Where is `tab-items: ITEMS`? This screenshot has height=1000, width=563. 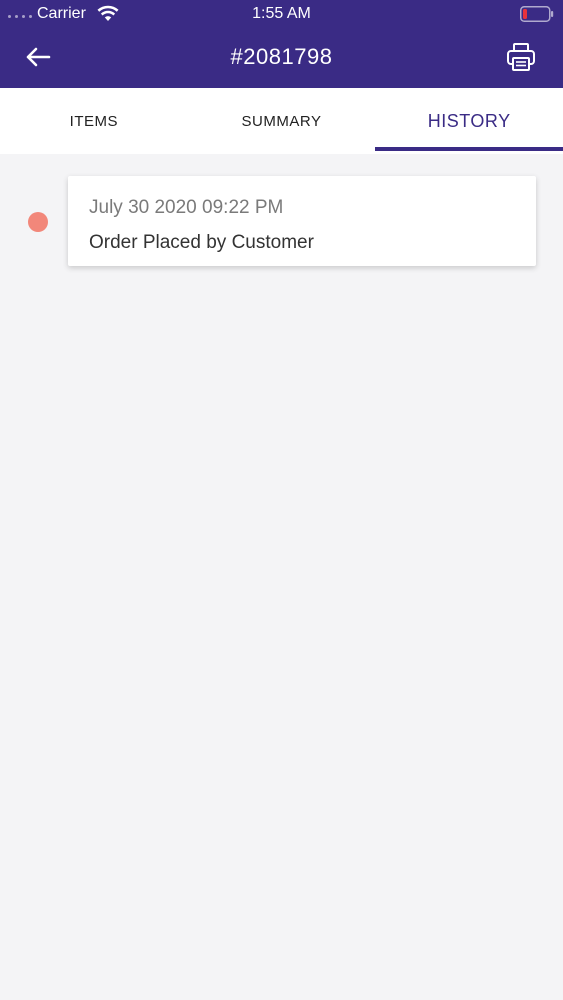 tab-items: ITEMS is located at coordinates (94, 121).